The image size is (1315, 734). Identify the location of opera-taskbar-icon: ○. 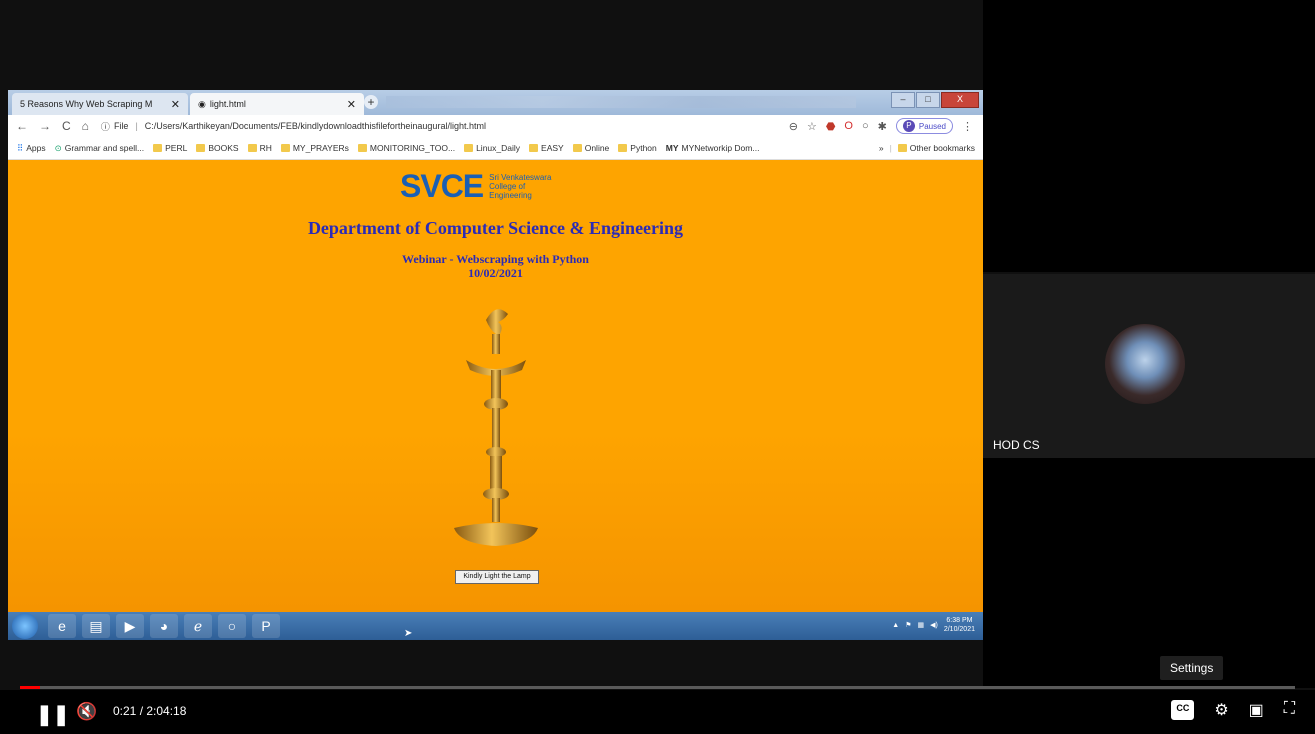
(232, 626).